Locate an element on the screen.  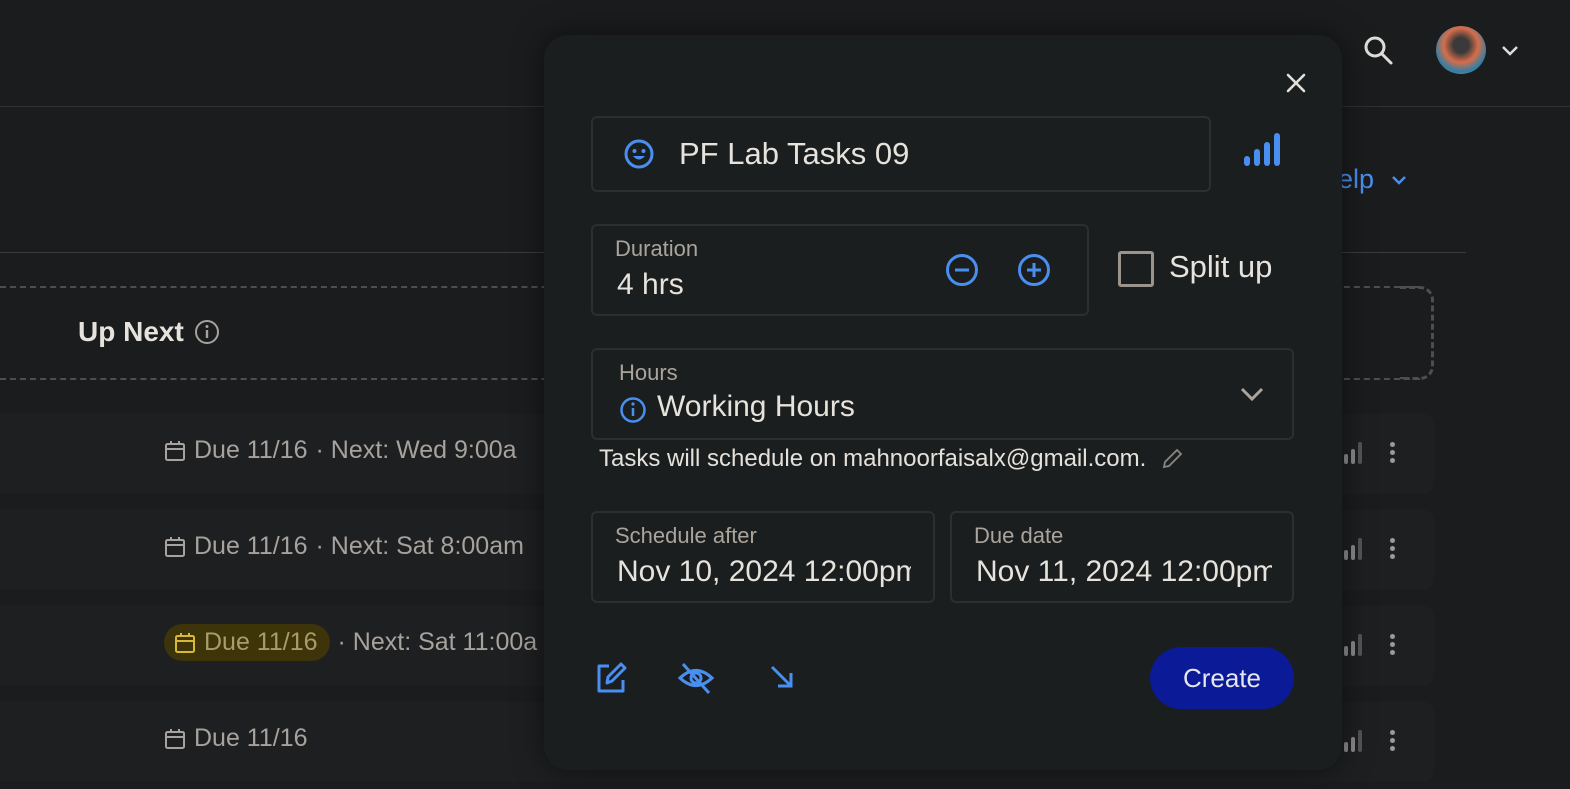
section-title: Up Next is located at coordinates (131, 331).